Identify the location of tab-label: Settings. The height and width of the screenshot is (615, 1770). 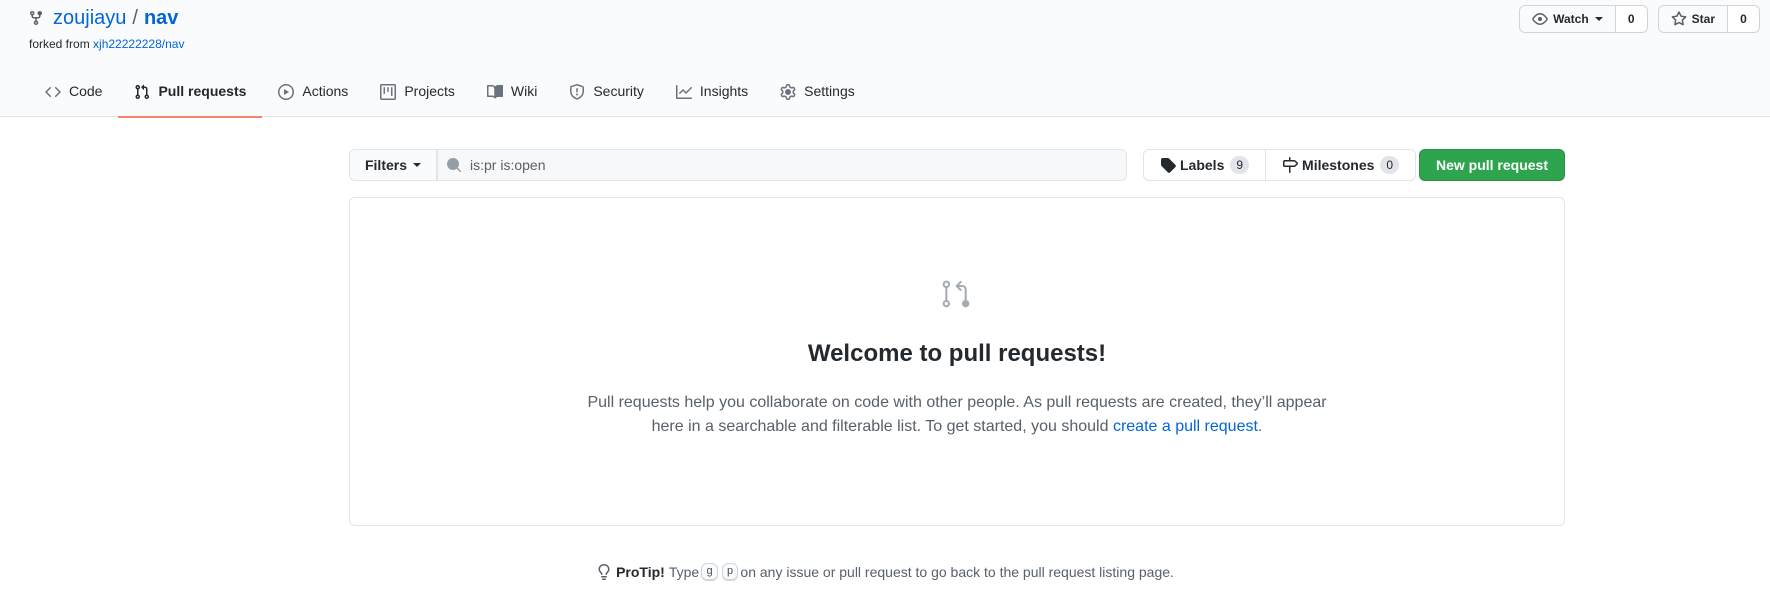
(829, 91).